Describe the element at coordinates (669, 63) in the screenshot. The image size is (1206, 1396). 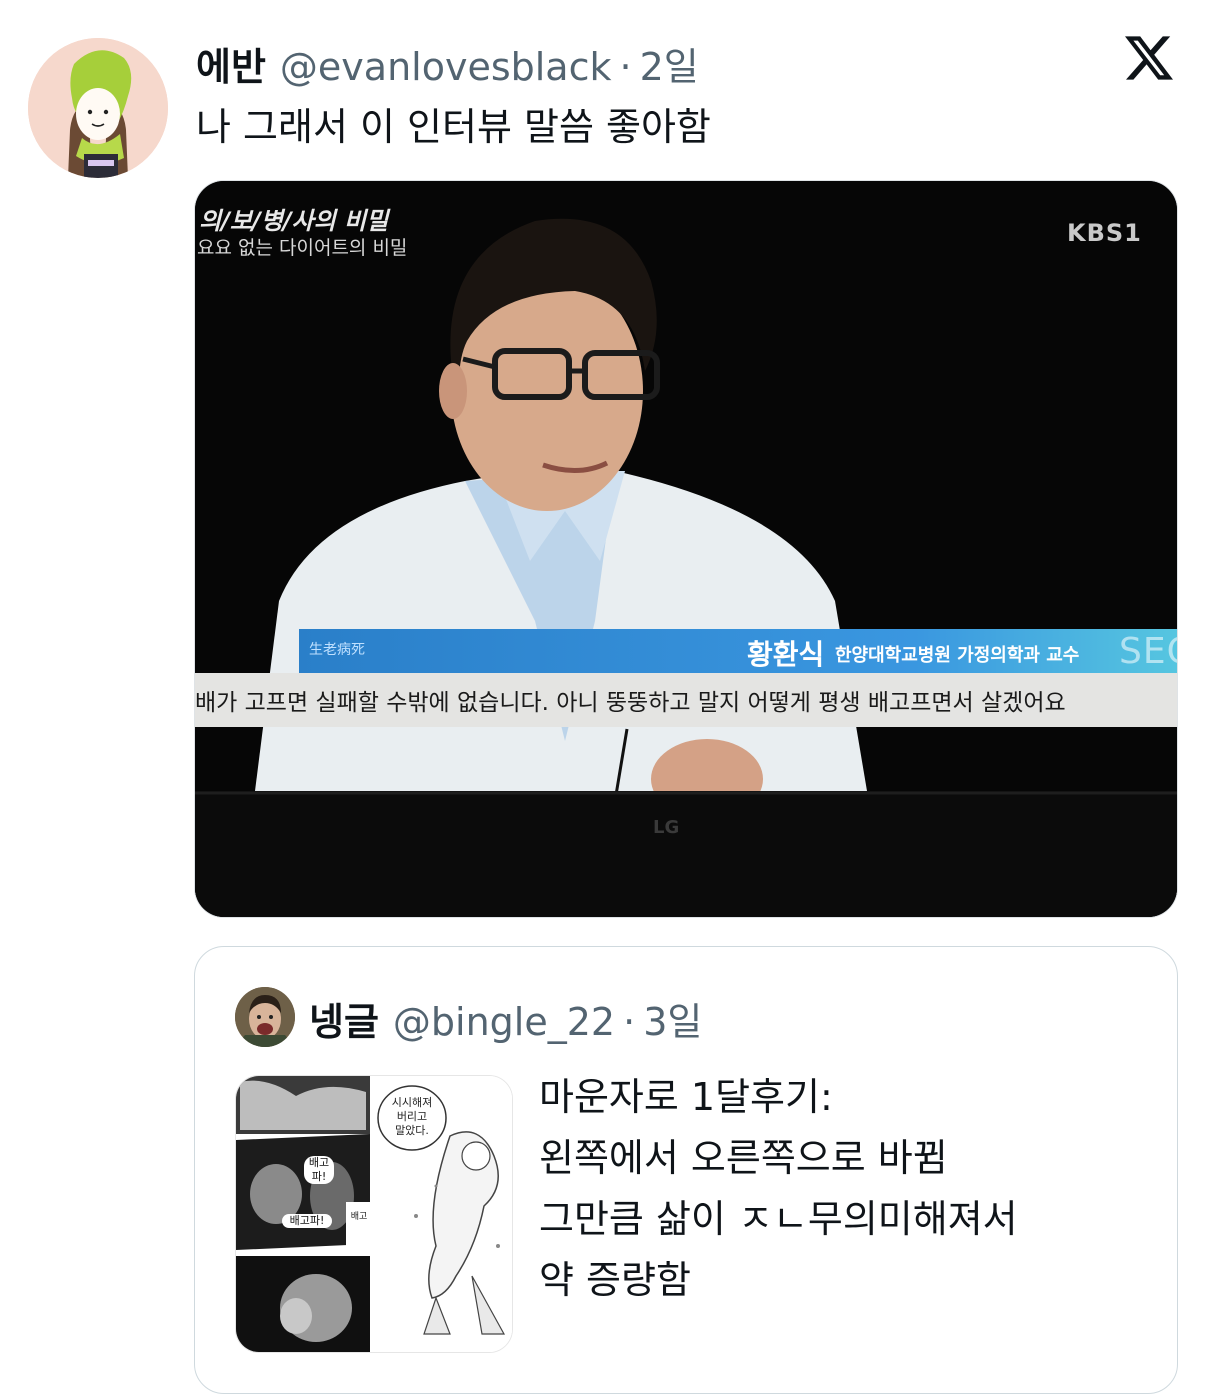
I see `tweet-timestamp: 2일` at that location.